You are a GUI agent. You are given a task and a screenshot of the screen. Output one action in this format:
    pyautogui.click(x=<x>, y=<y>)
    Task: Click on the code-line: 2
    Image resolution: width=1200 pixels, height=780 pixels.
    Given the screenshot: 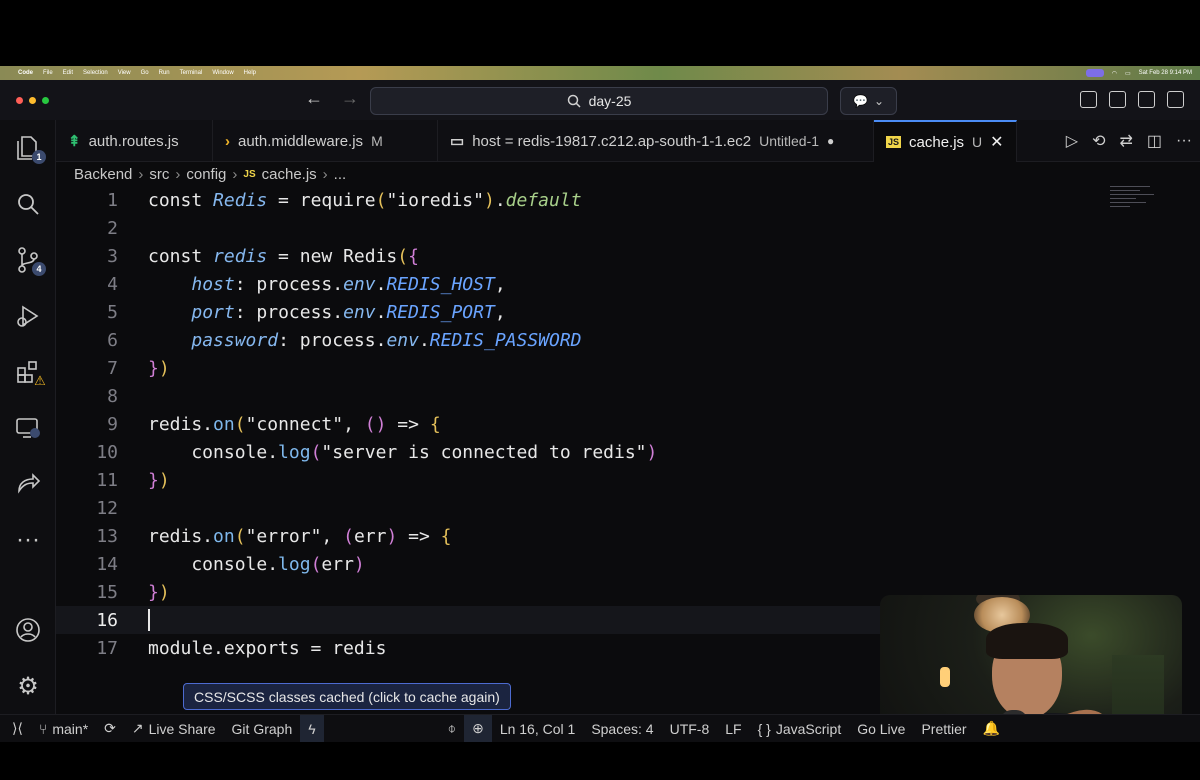 What is the action you would take?
    pyautogui.click(x=600, y=228)
    